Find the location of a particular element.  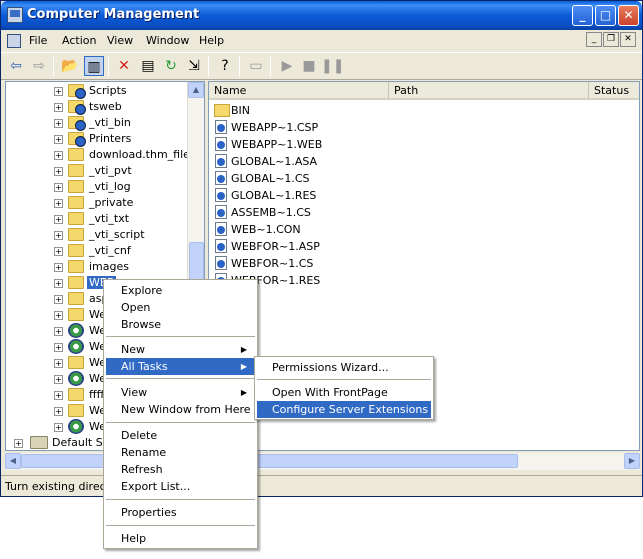

refresh-icon: ↻ is located at coordinates (171, 66).